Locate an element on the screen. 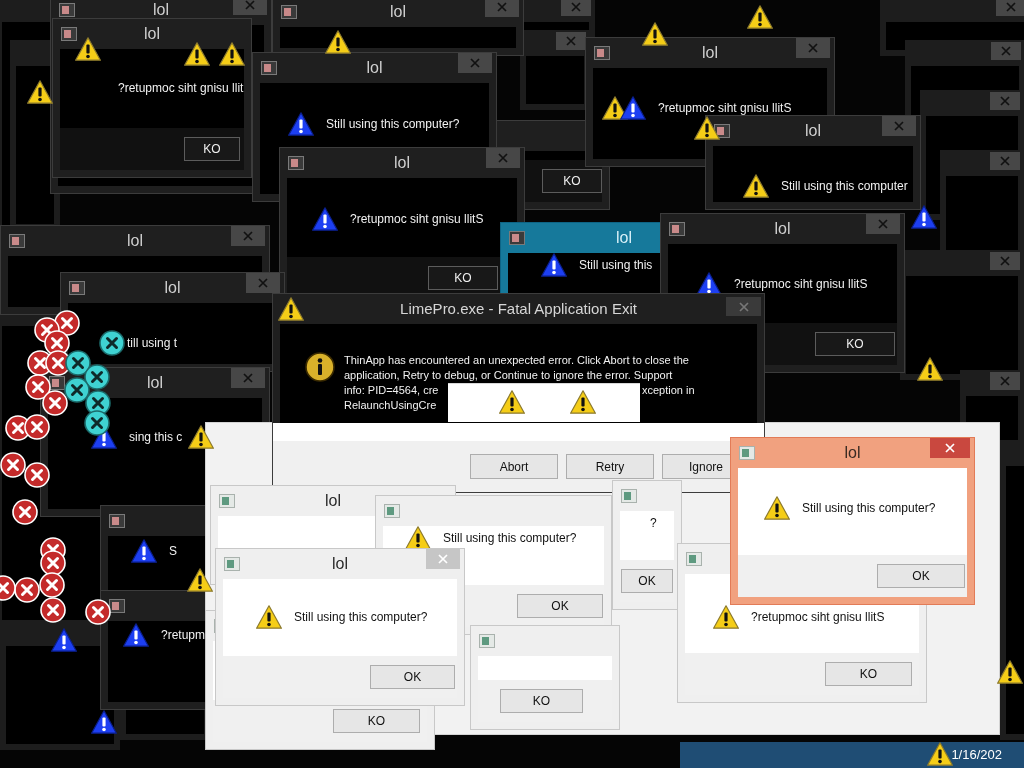 Image resolution: width=1024 pixels, height=768 pixels. message-text: S is located at coordinates (173, 551).